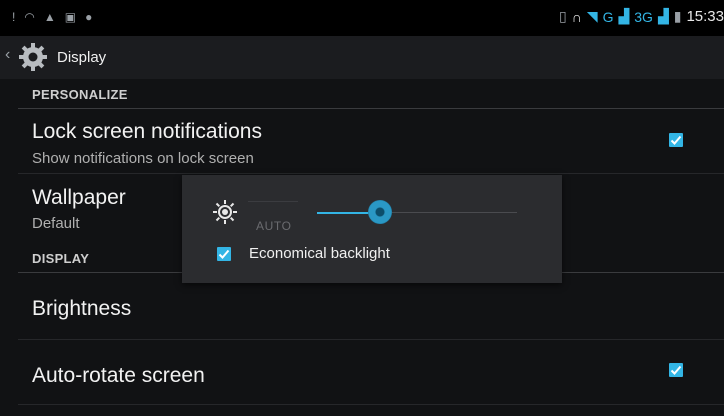  Describe the element at coordinates (61, 258) in the screenshot. I see `section-header-display: DISPLAY` at that location.